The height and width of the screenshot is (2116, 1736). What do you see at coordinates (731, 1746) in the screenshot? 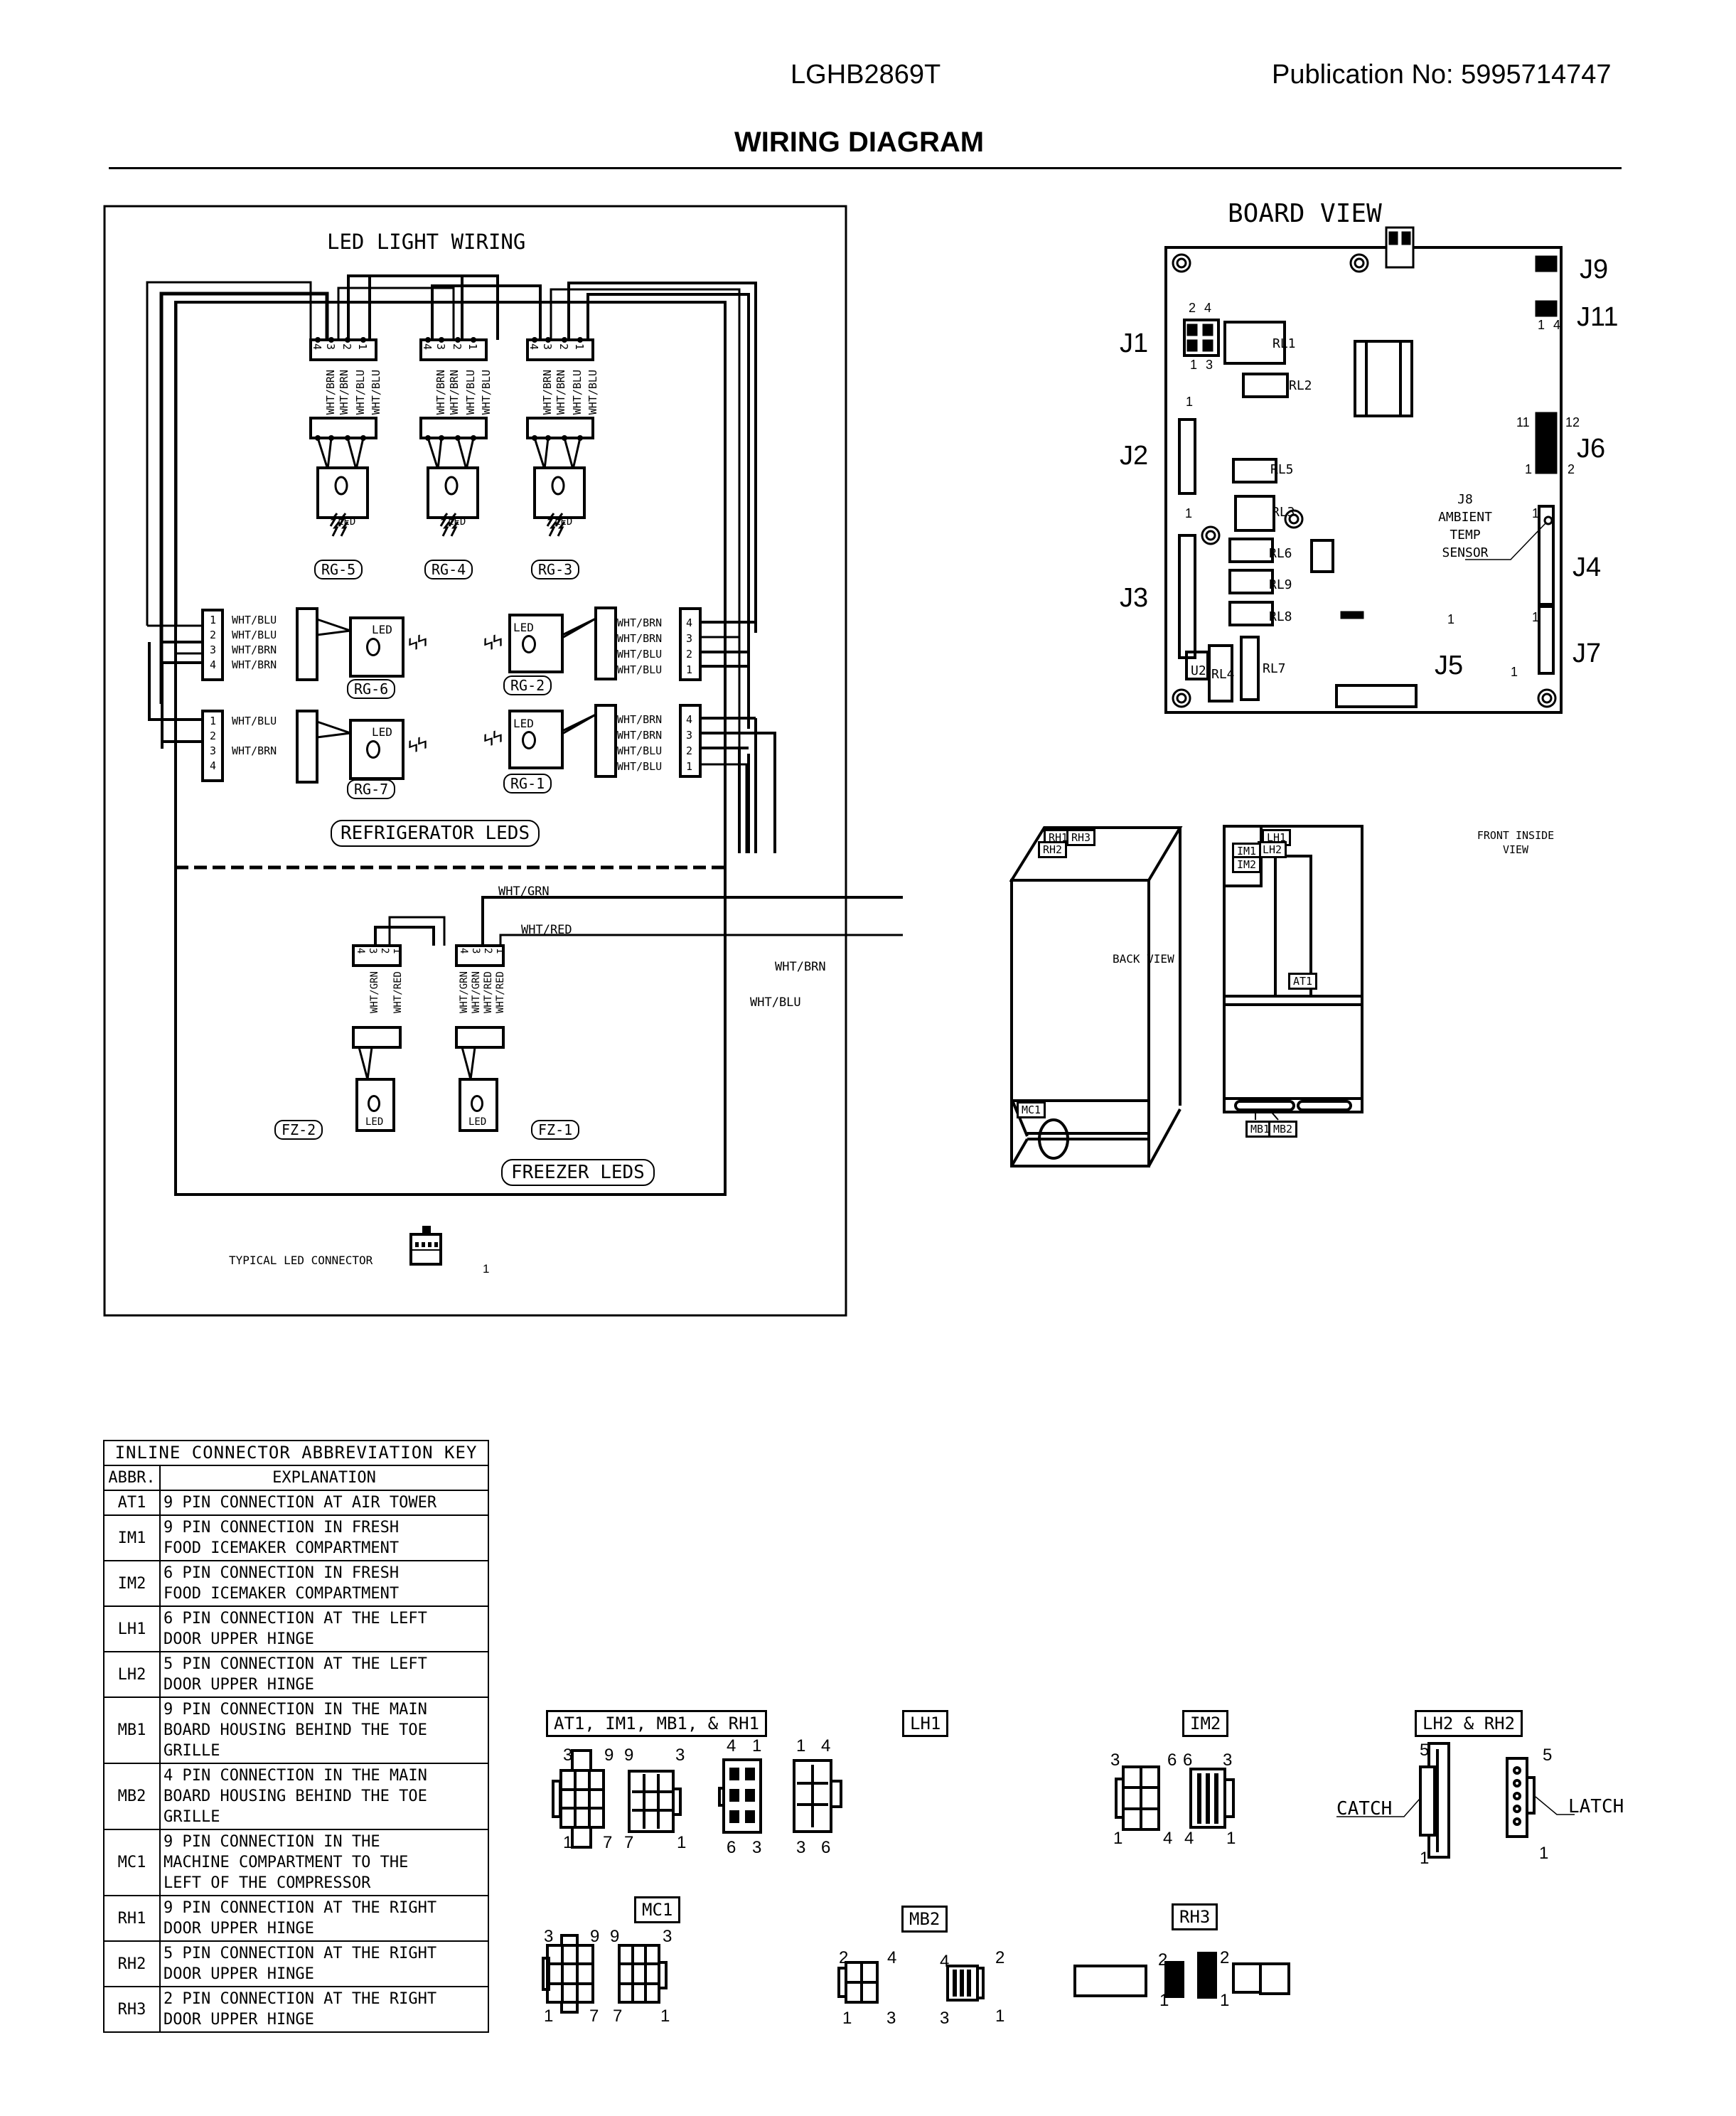
I see `lh1-pin-left: 4` at bounding box center [731, 1746].